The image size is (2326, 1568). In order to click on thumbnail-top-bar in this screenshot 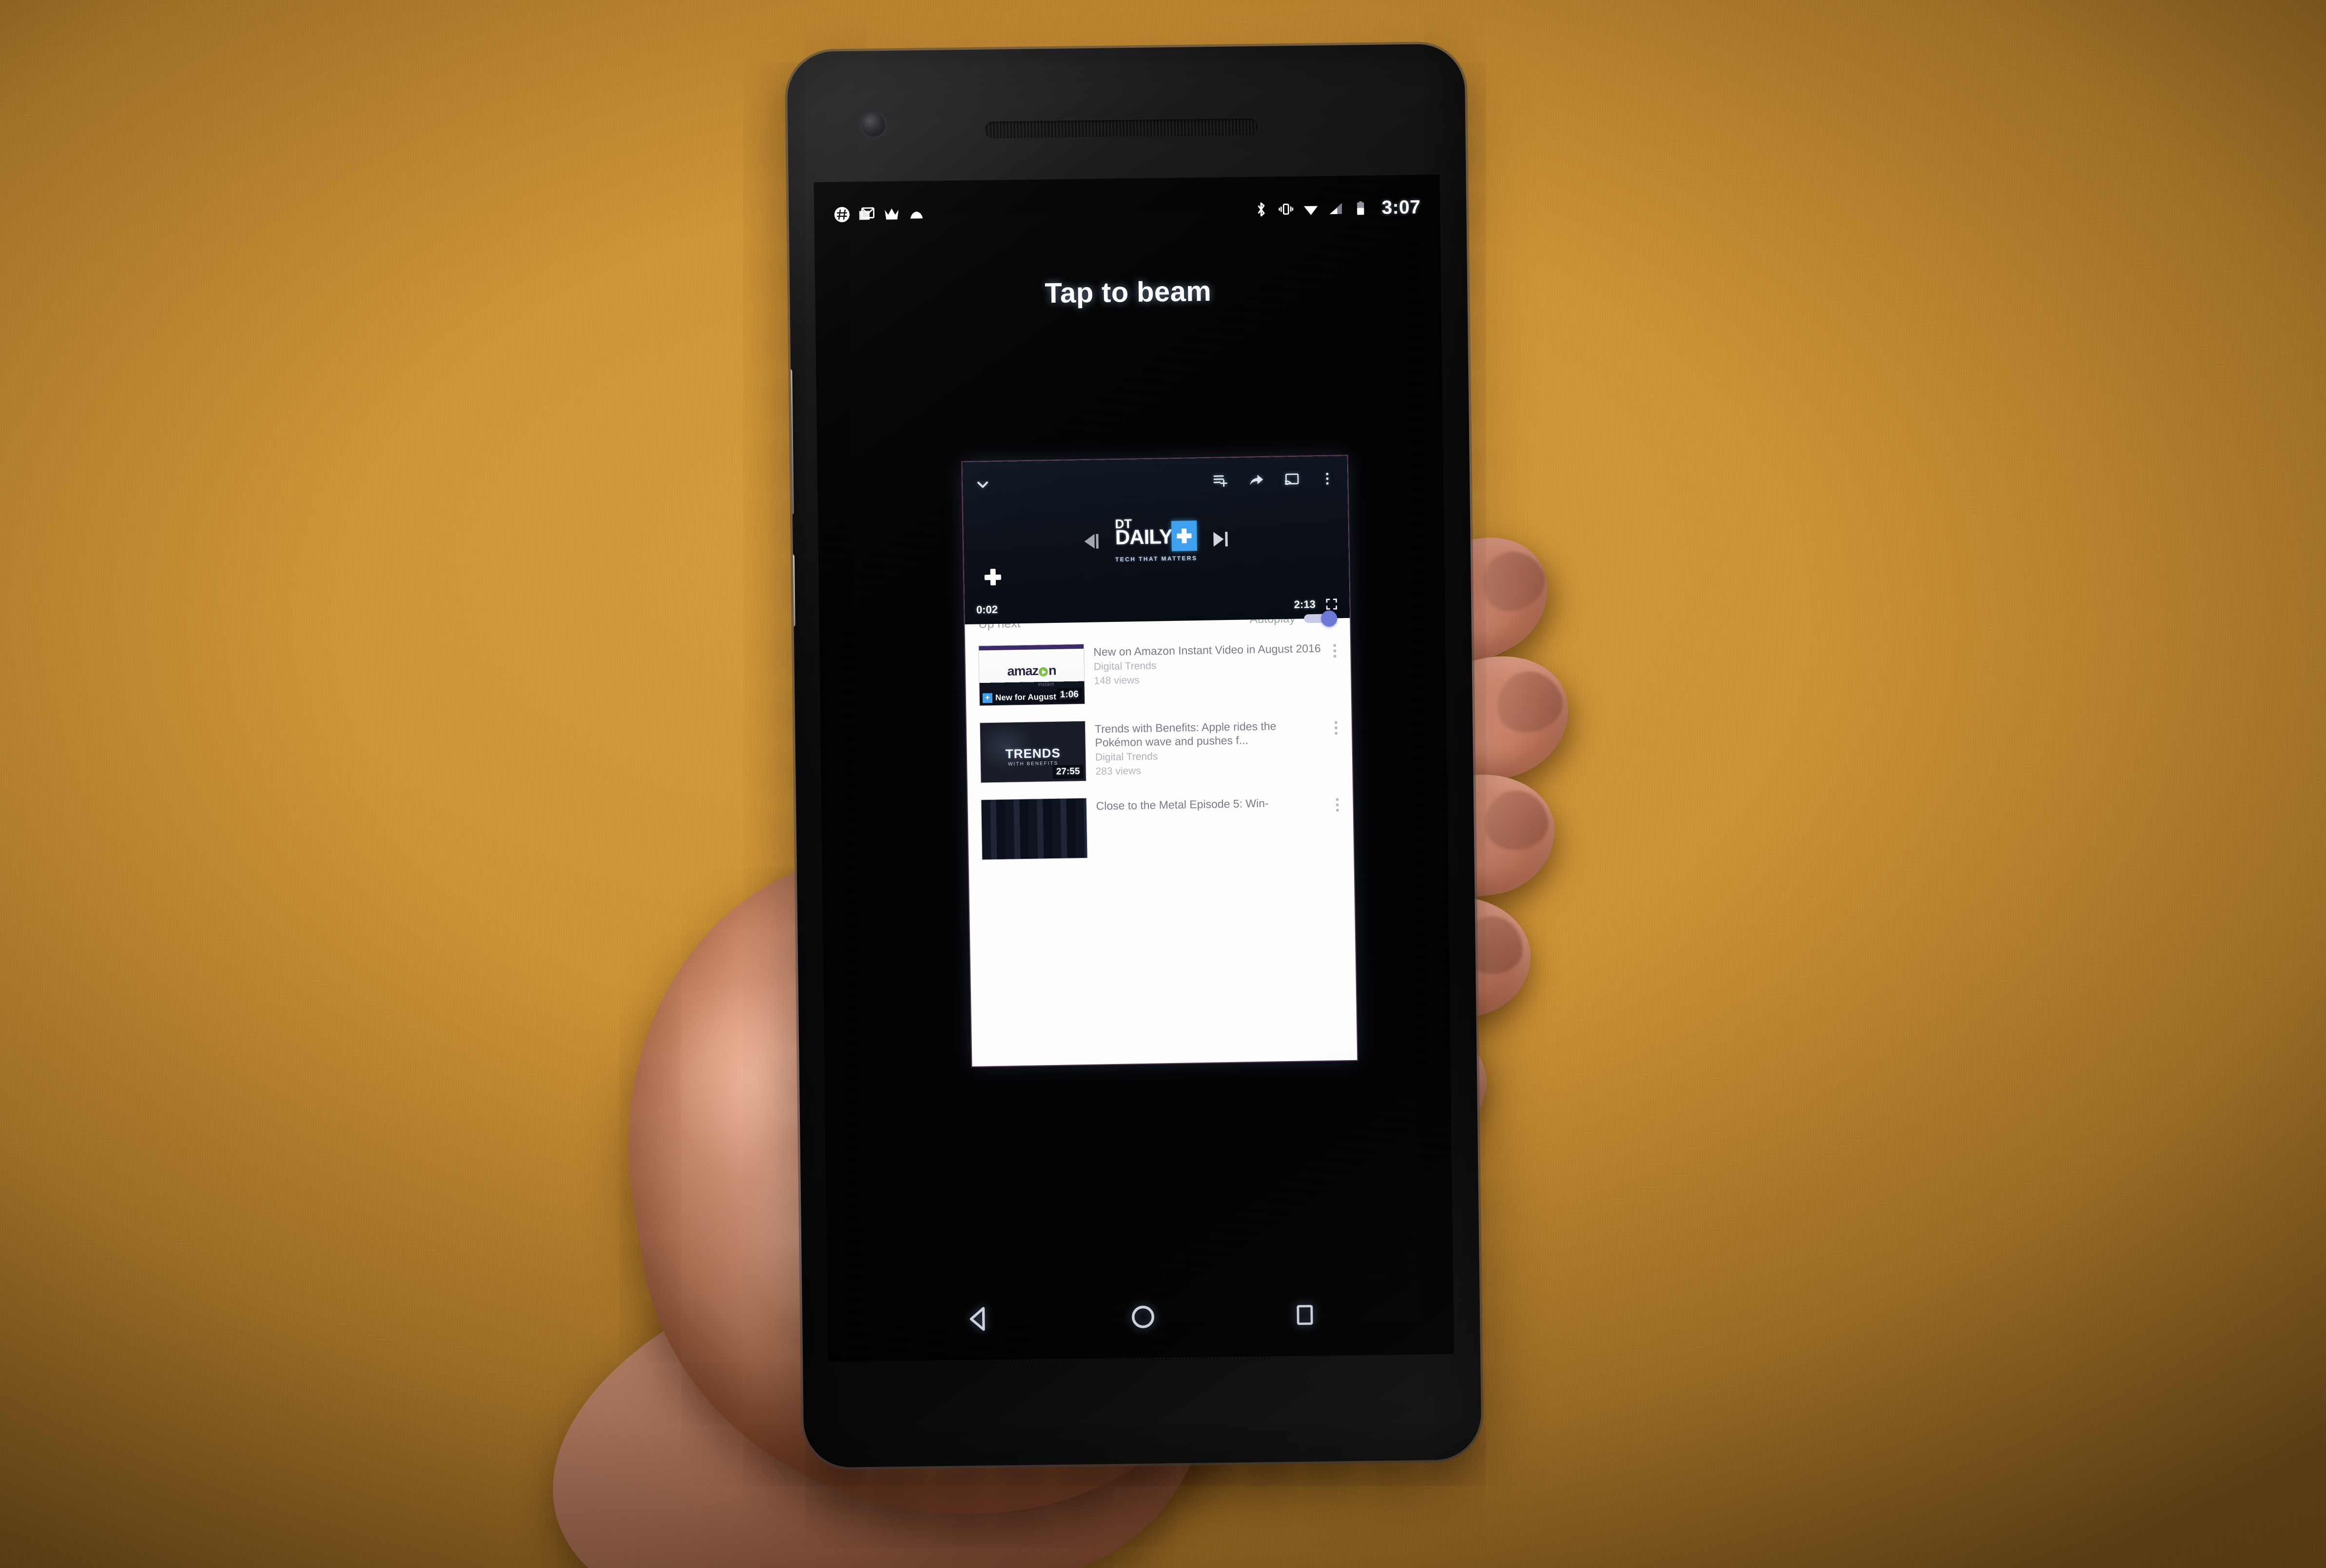, I will do `click(1032, 647)`.